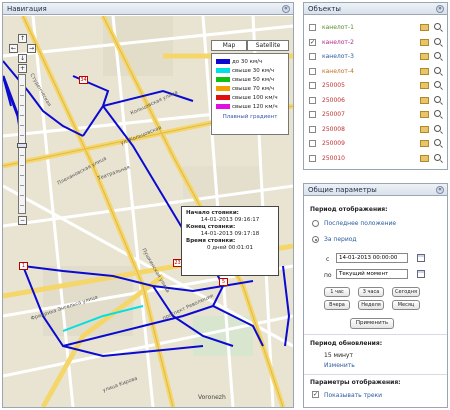 Image resolution: width=450 pixels, height=410 pixels. I want to click on object-row: канелот-1, so click(377, 28).